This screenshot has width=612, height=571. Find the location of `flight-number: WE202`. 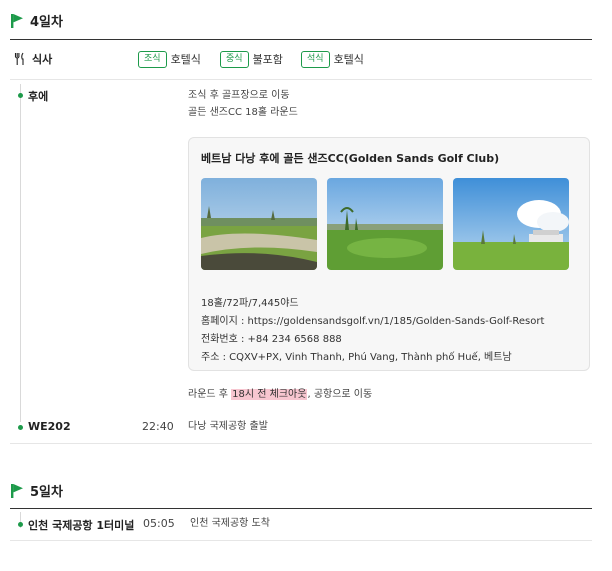

flight-number: WE202 is located at coordinates (49, 426).